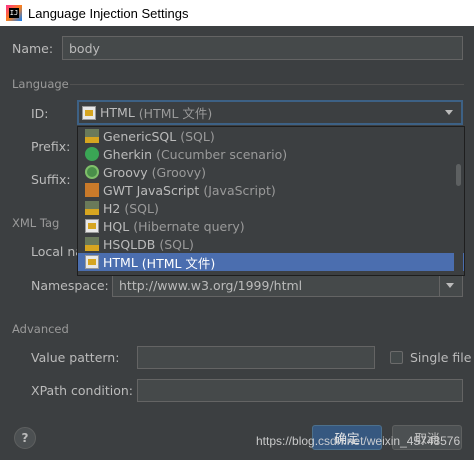 This screenshot has height=460, width=474. What do you see at coordinates (262, 48) in the screenshot?
I see `name-input: body` at bounding box center [262, 48].